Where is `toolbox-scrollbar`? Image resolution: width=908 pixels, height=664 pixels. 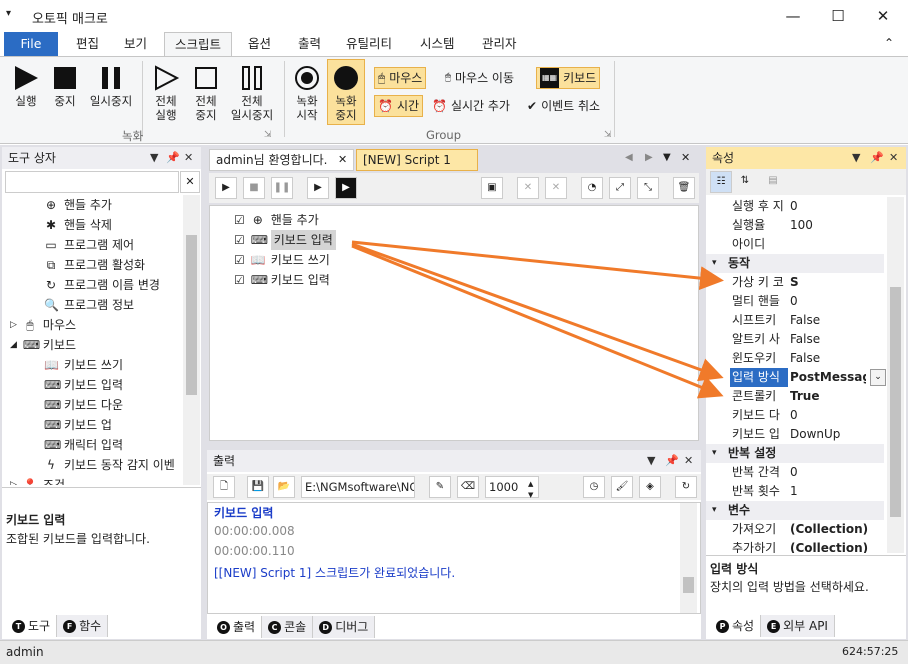
toolbox-scrollbar is located at coordinates (191, 340).